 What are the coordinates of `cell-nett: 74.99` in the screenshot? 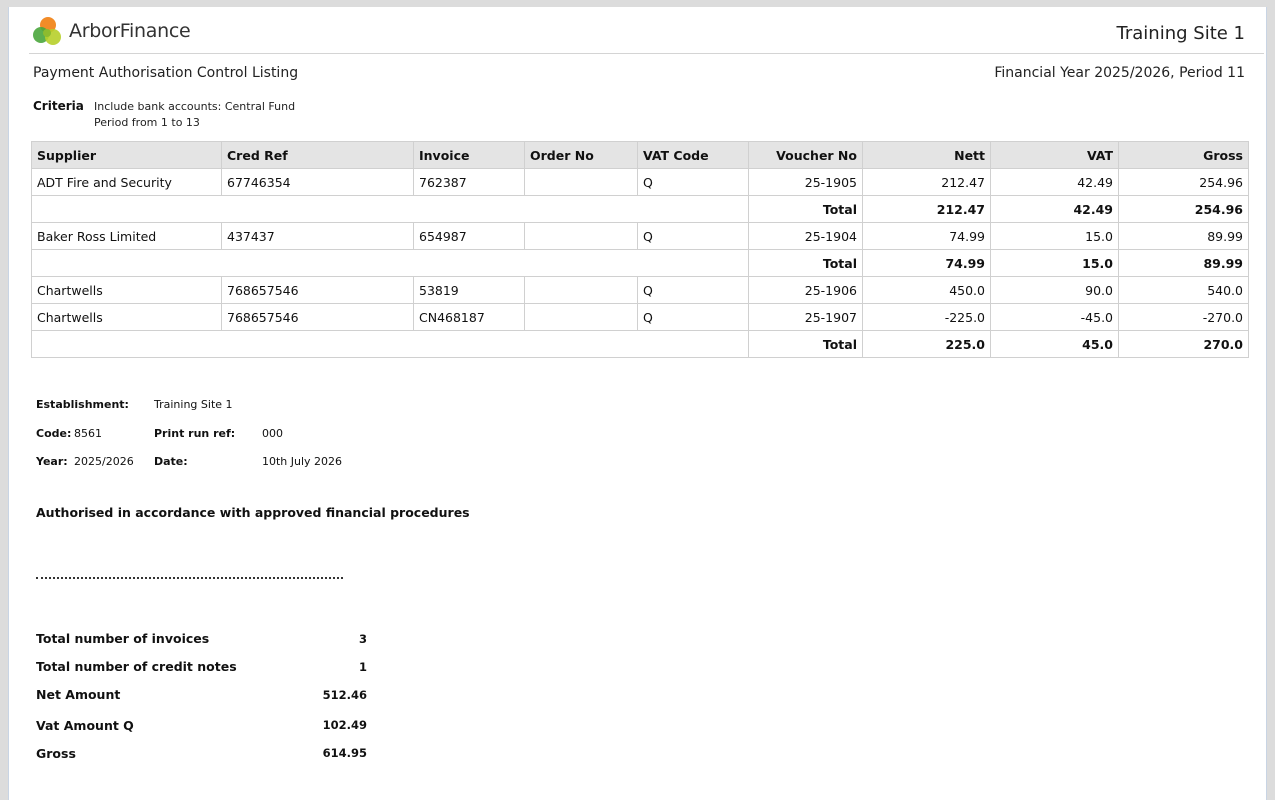 It's located at (926, 236).